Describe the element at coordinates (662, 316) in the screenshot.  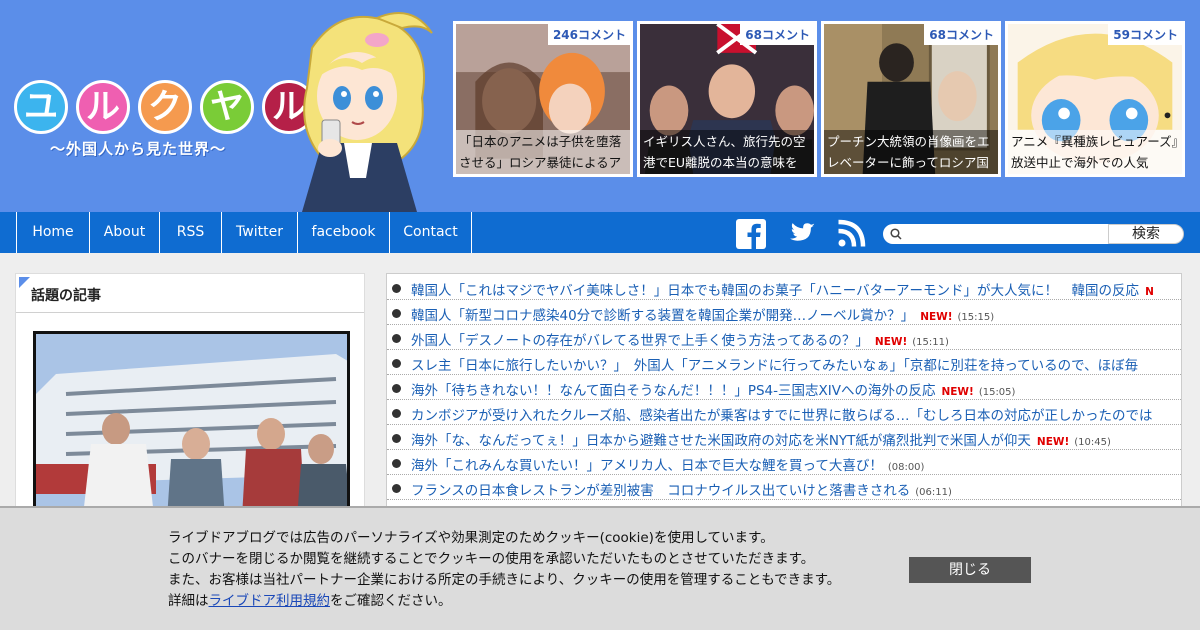
I see `article-title: 韓国人「新型コロナ感染40分で診断する装置を韓国企業が開発…ノーベル賞か？」` at that location.